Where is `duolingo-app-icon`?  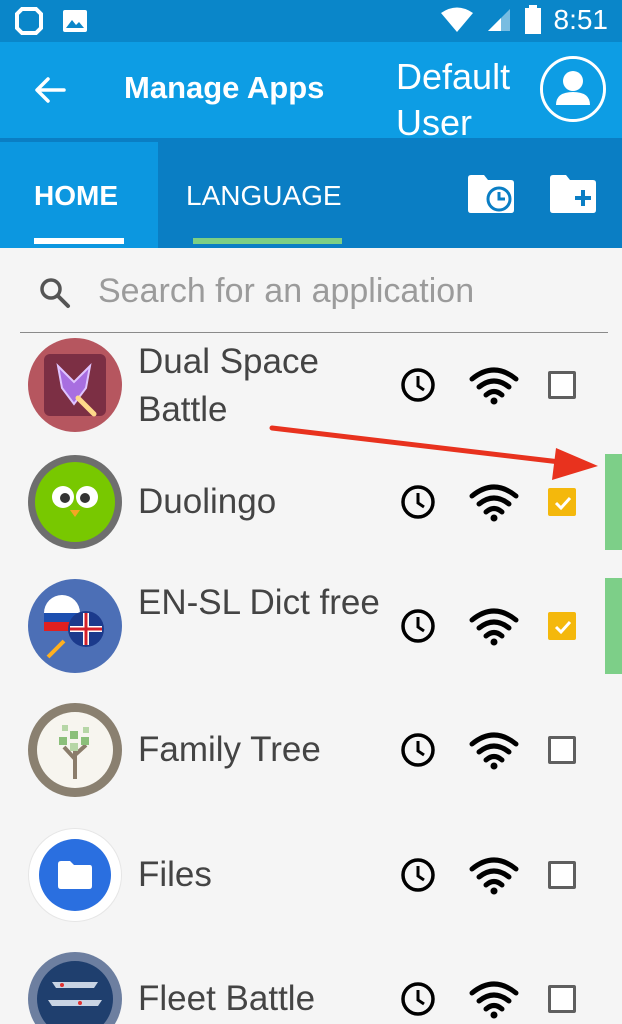
duolingo-app-icon is located at coordinates (75, 502).